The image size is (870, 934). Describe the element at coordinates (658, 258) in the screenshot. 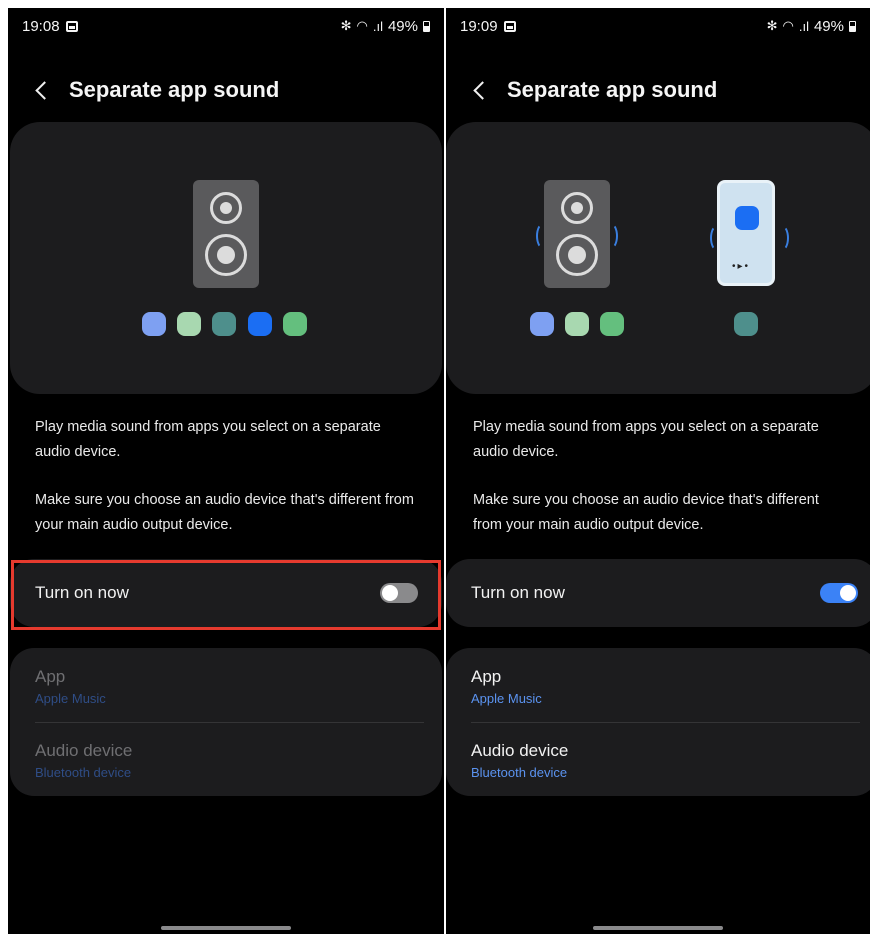

I see `illustration-card: •▸•` at that location.